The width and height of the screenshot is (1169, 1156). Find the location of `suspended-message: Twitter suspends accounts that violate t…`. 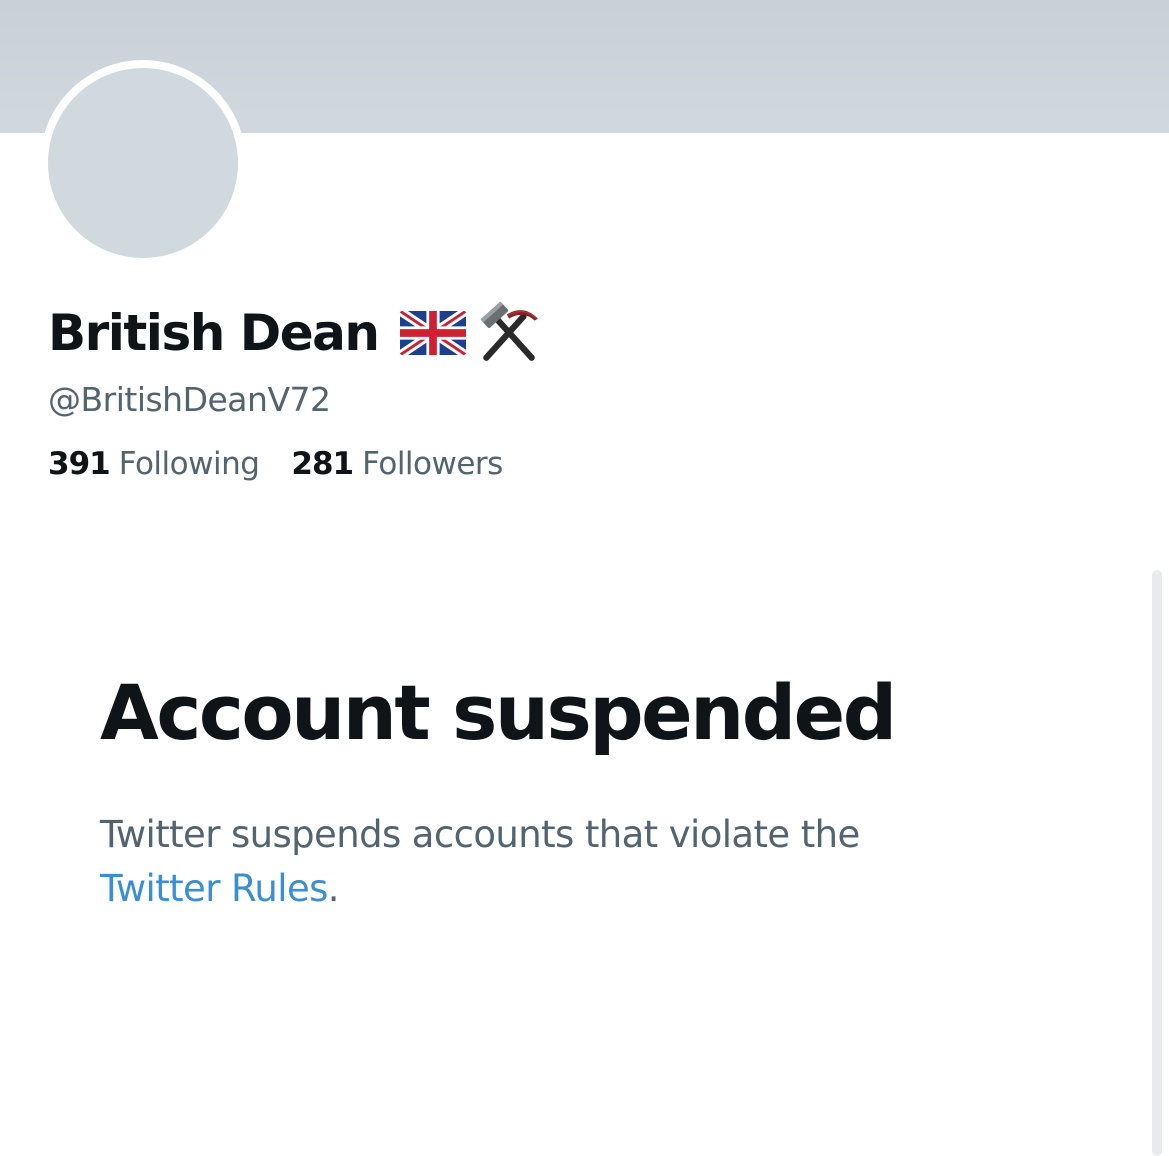

suspended-message: Twitter suspends accounts that violate t… is located at coordinates (560, 862).